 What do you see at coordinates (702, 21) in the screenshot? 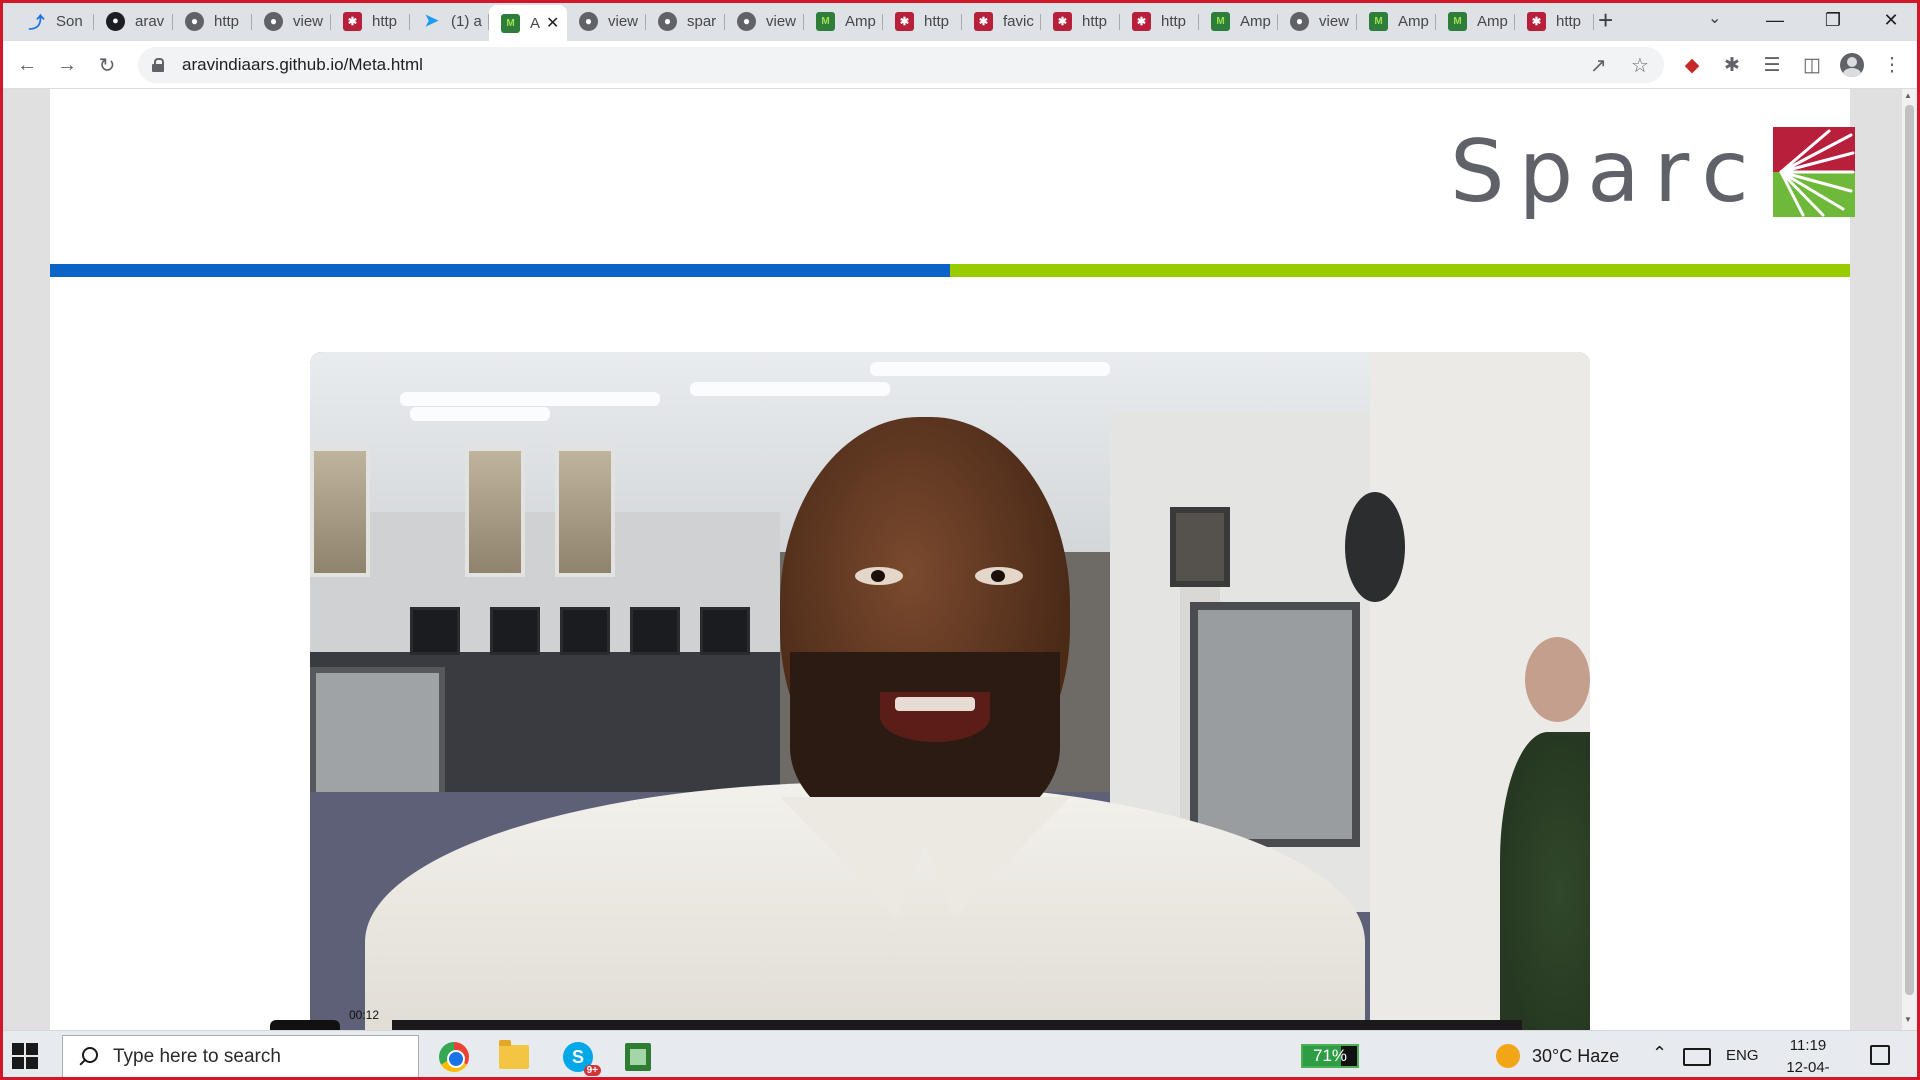
I see `tab-title: spar` at bounding box center [702, 21].